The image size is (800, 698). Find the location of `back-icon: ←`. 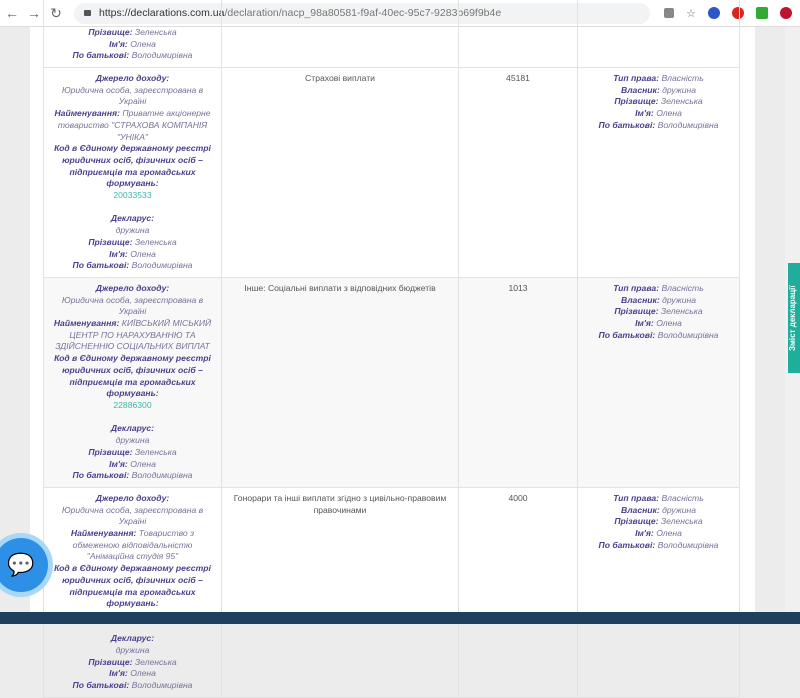

back-icon: ← is located at coordinates (12, 13).